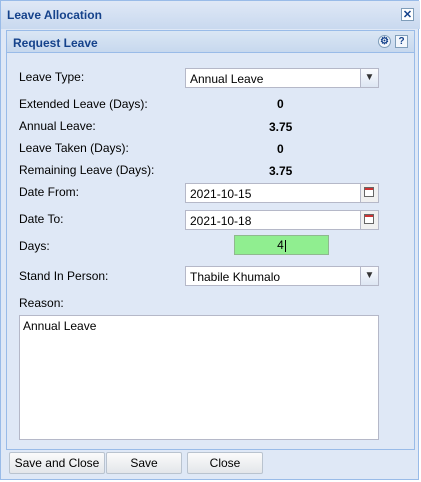 This screenshot has width=421, height=482. Describe the element at coordinates (282, 78) in the screenshot. I see `leave-type-combo: Annual Leave ▼` at that location.